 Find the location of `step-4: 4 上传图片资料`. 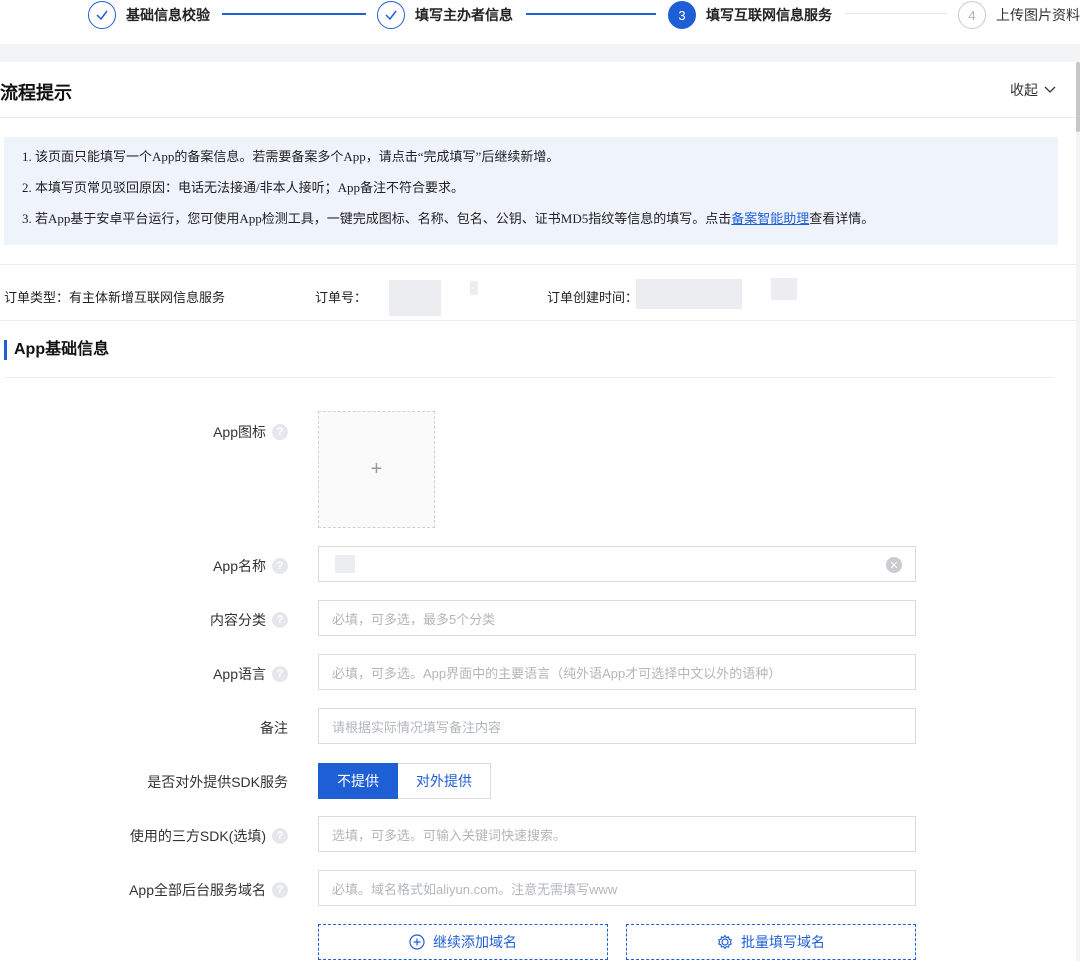

step-4: 4 上传图片资料 is located at coordinates (1019, 15).